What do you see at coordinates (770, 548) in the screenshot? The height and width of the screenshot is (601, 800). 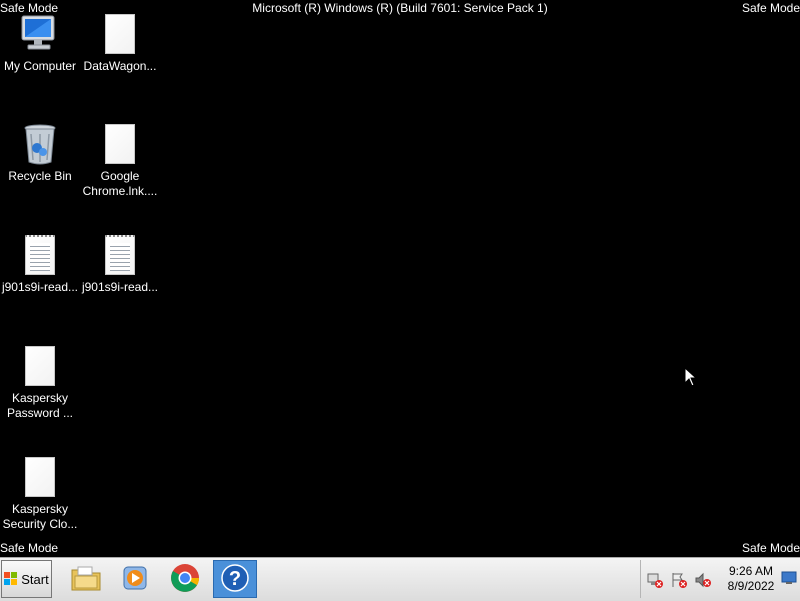 I see `safe-mode-label-bottom-right: Safe Mode` at bounding box center [770, 548].